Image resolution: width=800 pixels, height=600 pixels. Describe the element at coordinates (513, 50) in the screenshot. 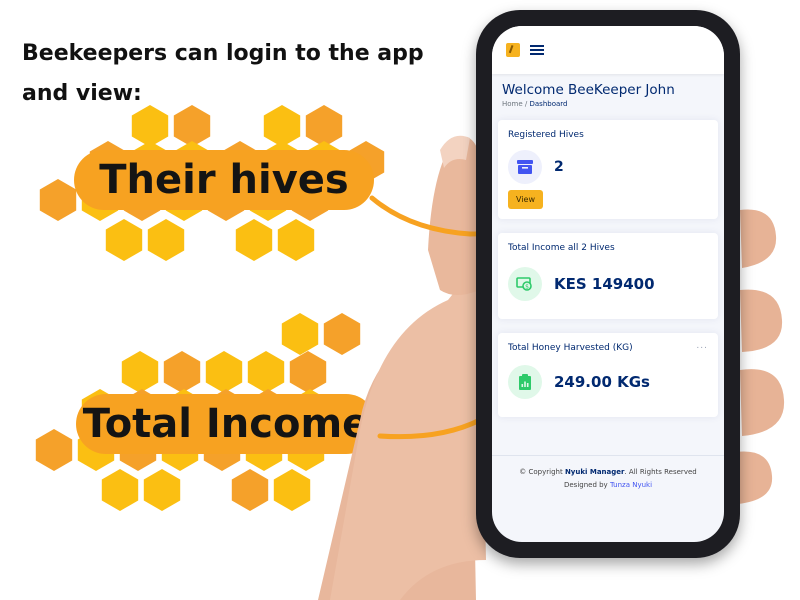

I see `logo-icon` at that location.